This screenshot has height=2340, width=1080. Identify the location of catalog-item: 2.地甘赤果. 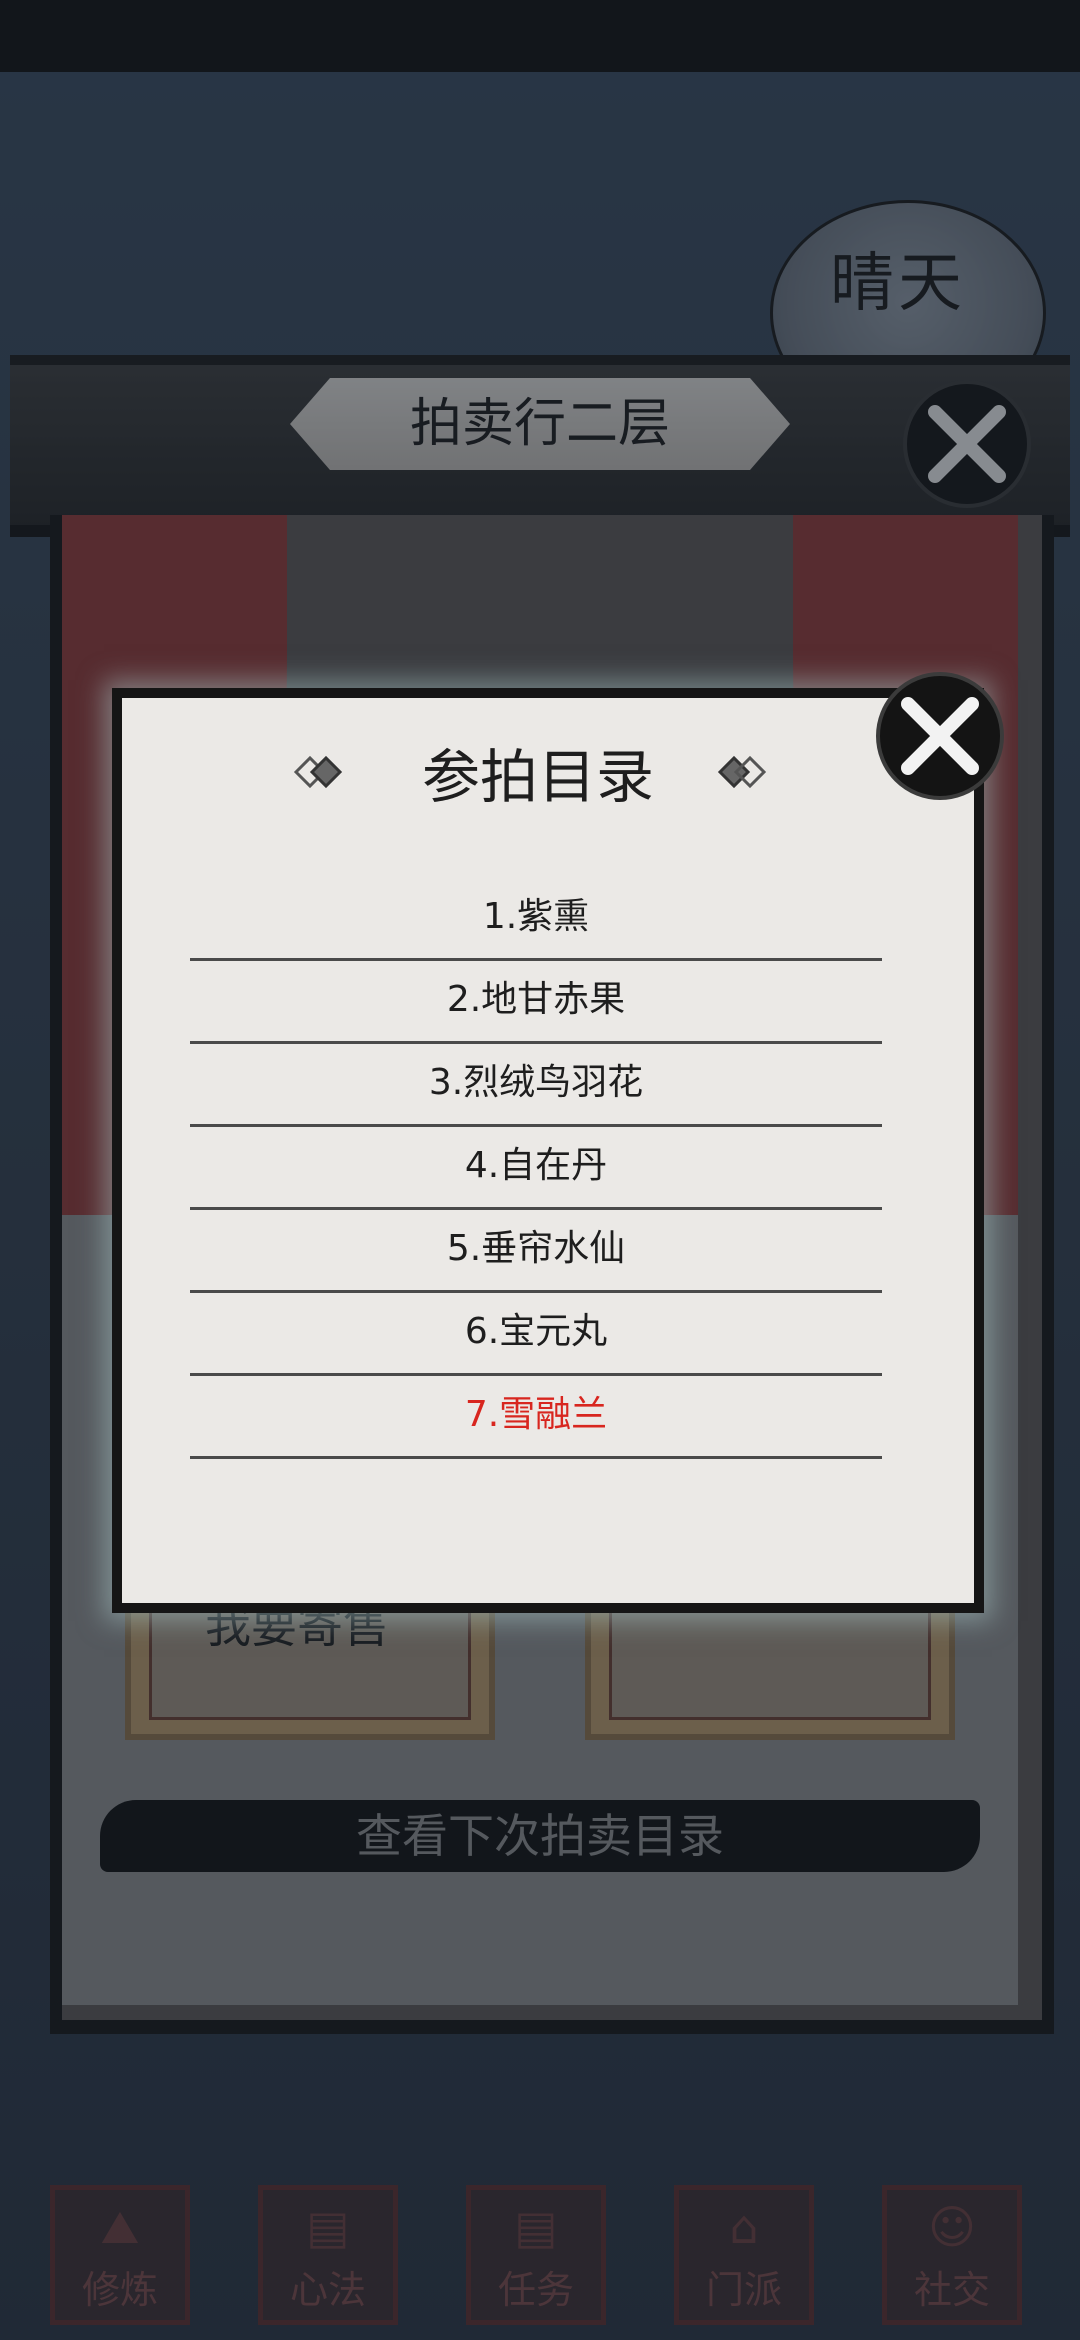
(536, 1002).